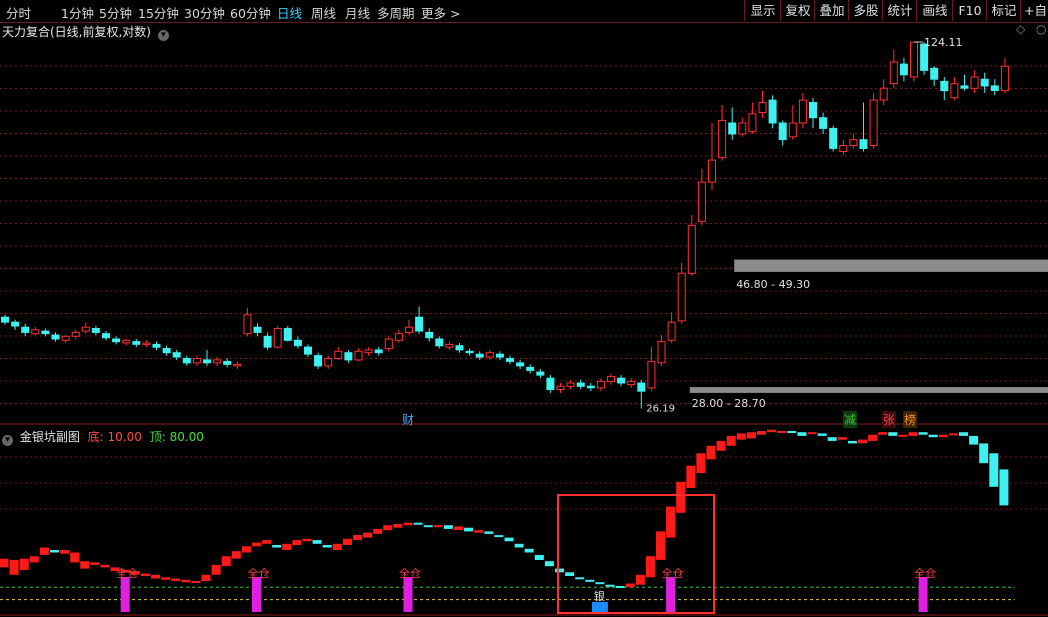  What do you see at coordinates (323, 12) in the screenshot?
I see `period-tab-weekly: 周线` at bounding box center [323, 12].